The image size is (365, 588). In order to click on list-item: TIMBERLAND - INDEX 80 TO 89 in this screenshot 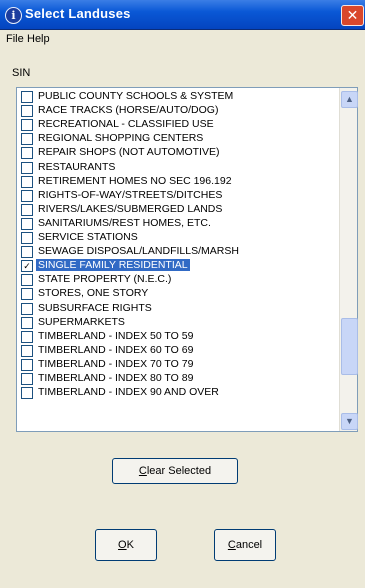, I will do `click(108, 378)`.